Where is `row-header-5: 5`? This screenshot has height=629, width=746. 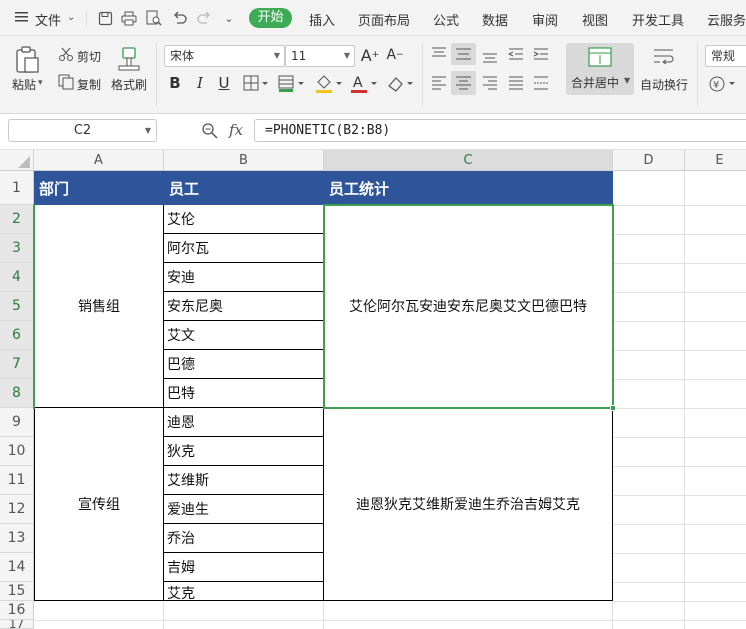 row-header-5: 5 is located at coordinates (17, 306).